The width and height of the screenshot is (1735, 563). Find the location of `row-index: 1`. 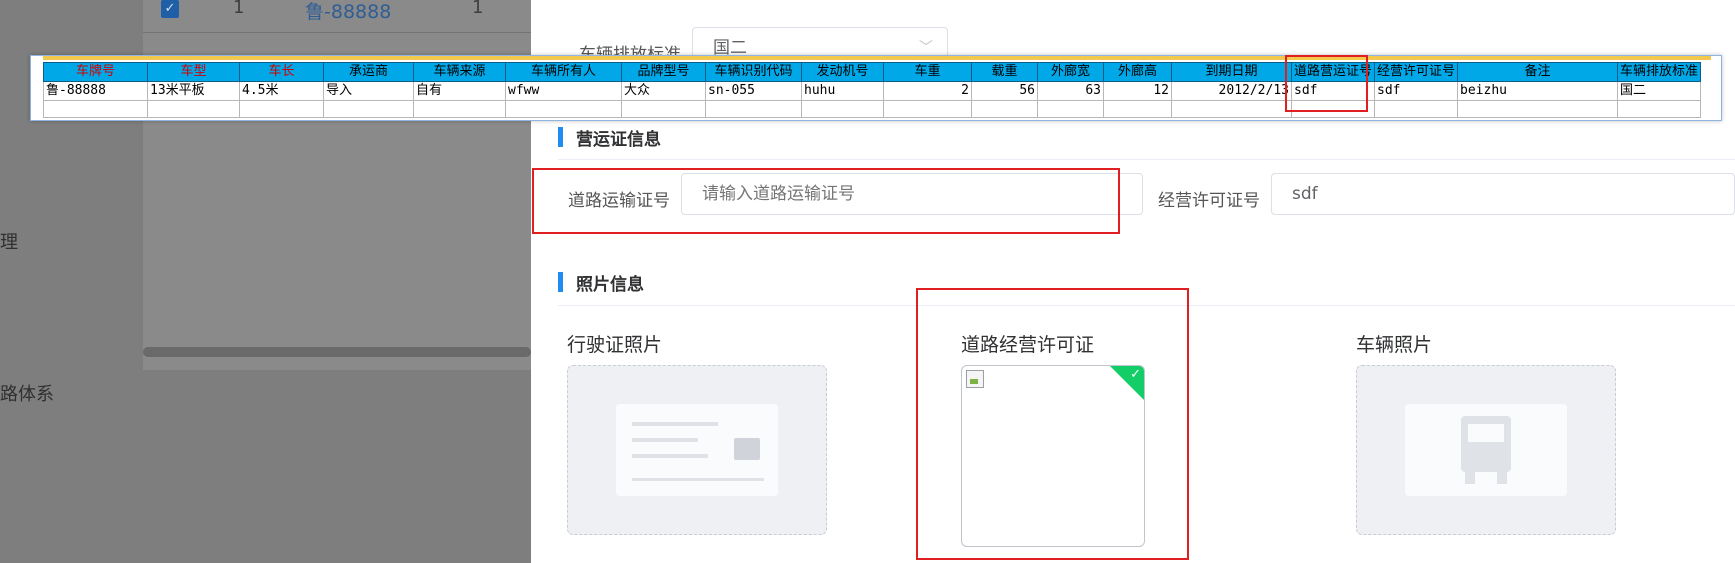

row-index: 1 is located at coordinates (239, 9).